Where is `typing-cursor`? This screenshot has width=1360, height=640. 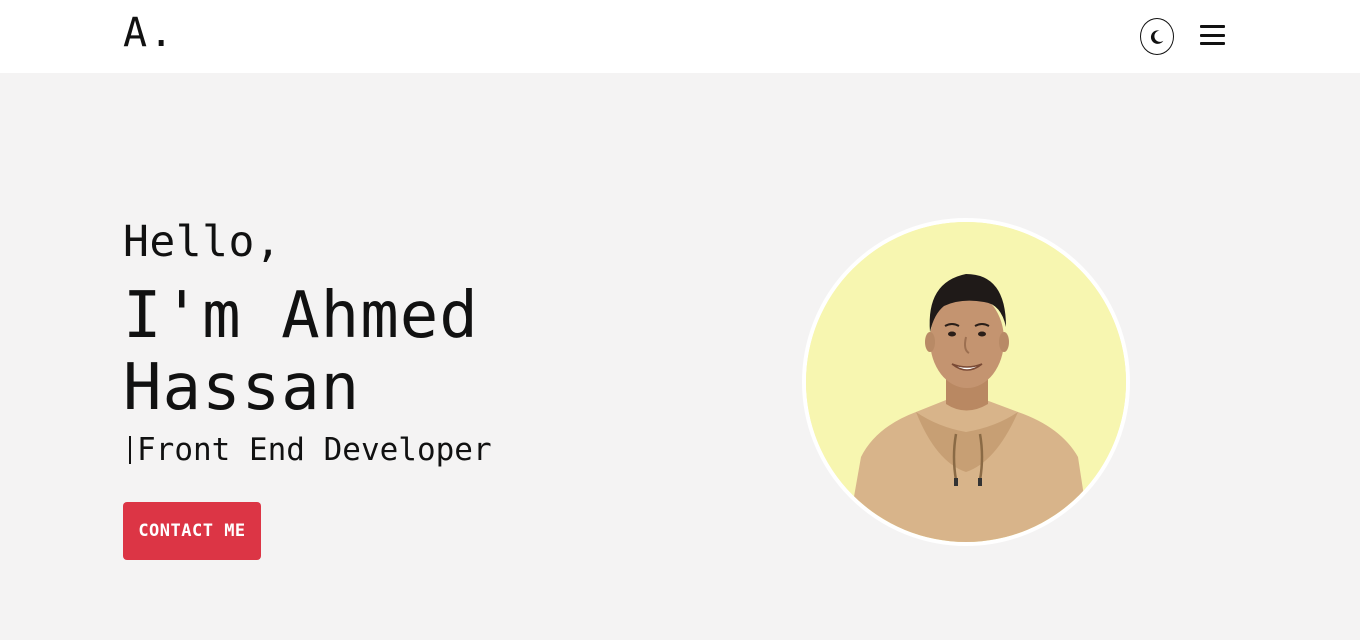 typing-cursor is located at coordinates (130, 450).